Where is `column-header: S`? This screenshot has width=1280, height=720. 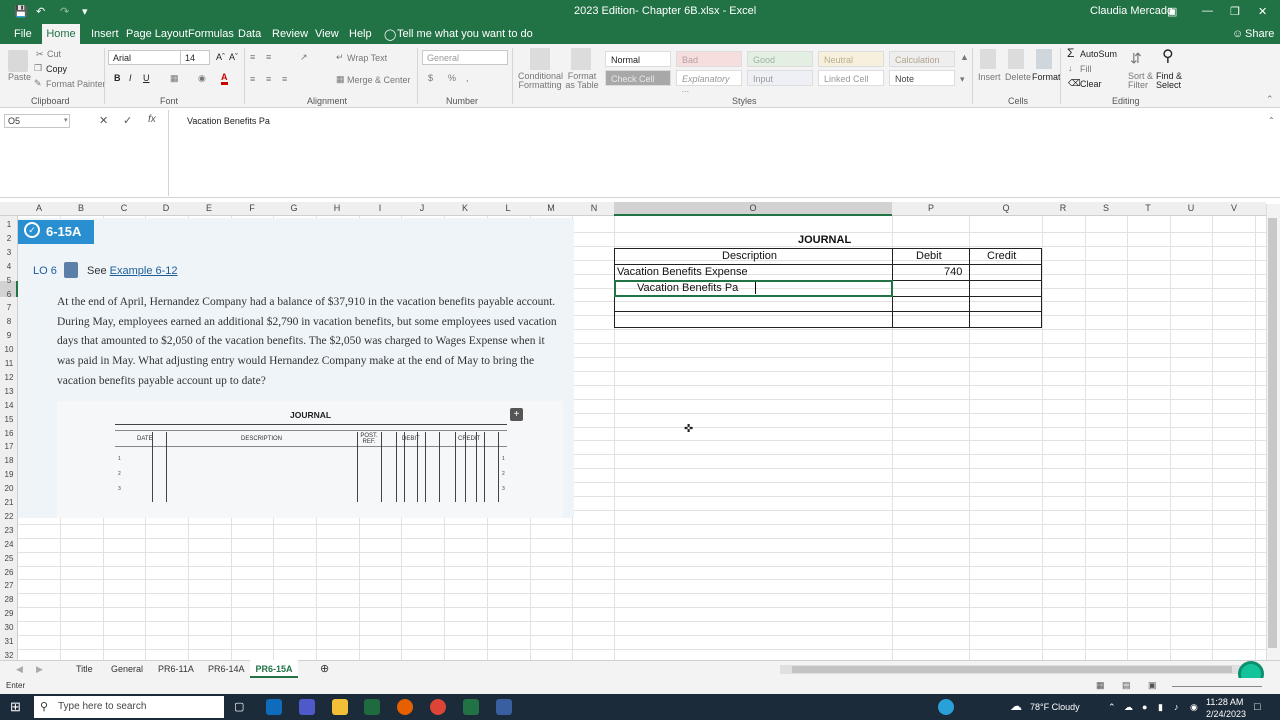 column-header: S is located at coordinates (1106, 208).